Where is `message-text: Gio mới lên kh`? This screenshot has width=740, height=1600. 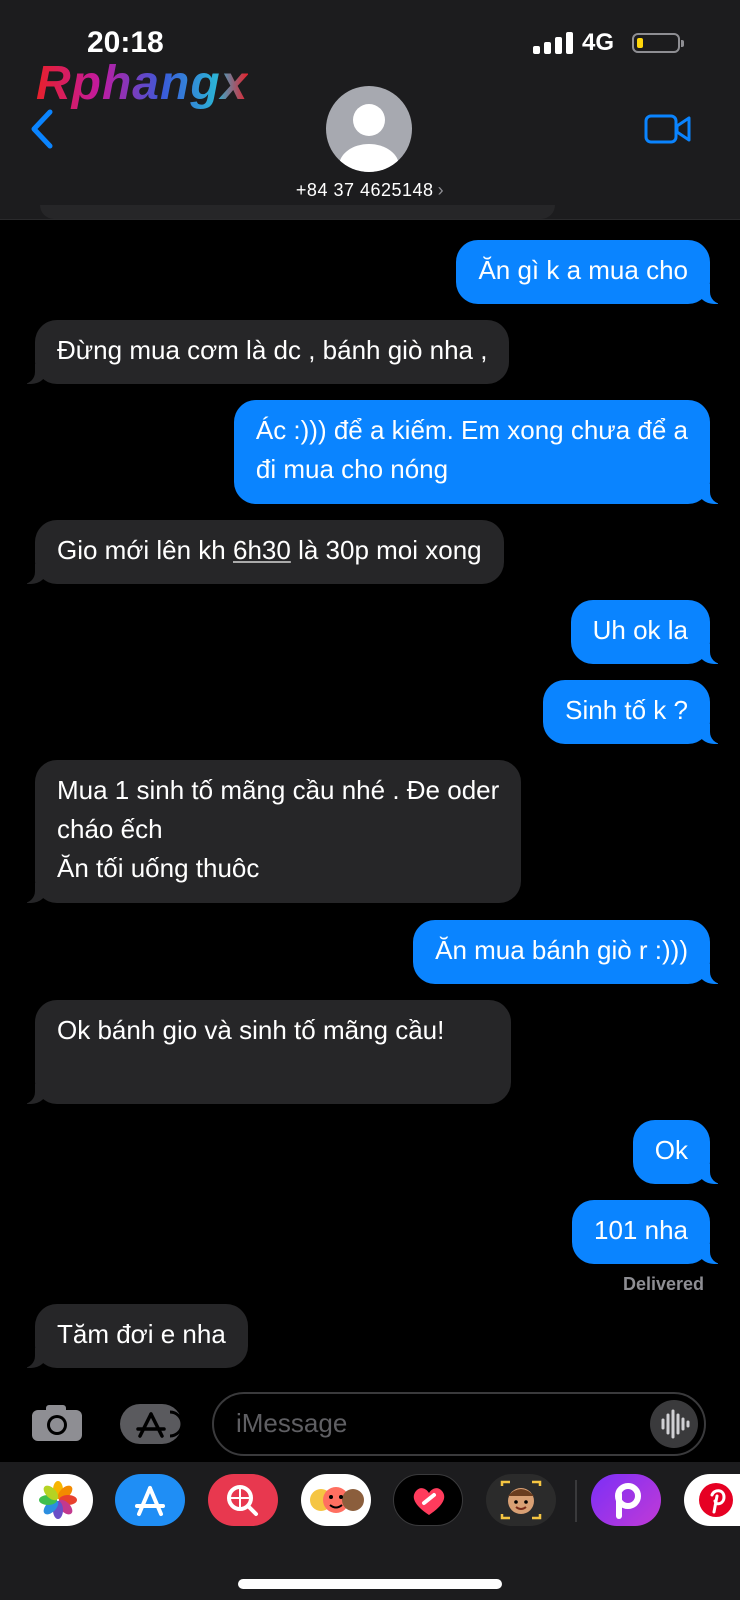
message-text: Gio mới lên kh is located at coordinates (145, 550).